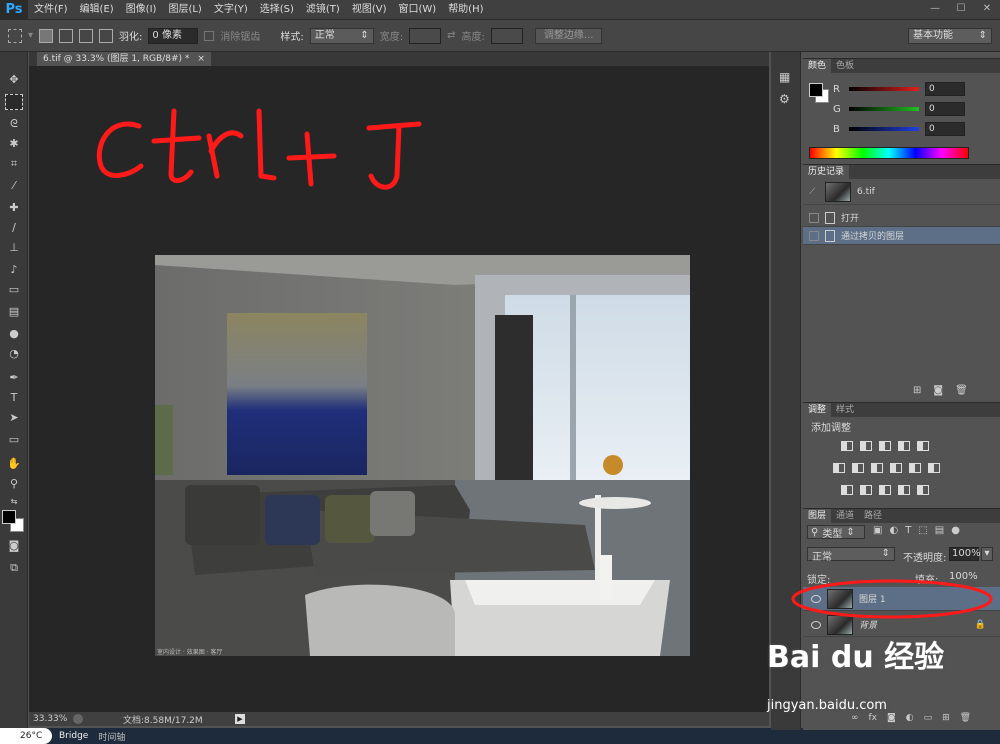 Image resolution: width=1000 pixels, height=744 pixels. What do you see at coordinates (904, 446) in the screenshot?
I see `exposure-icon` at bounding box center [904, 446].